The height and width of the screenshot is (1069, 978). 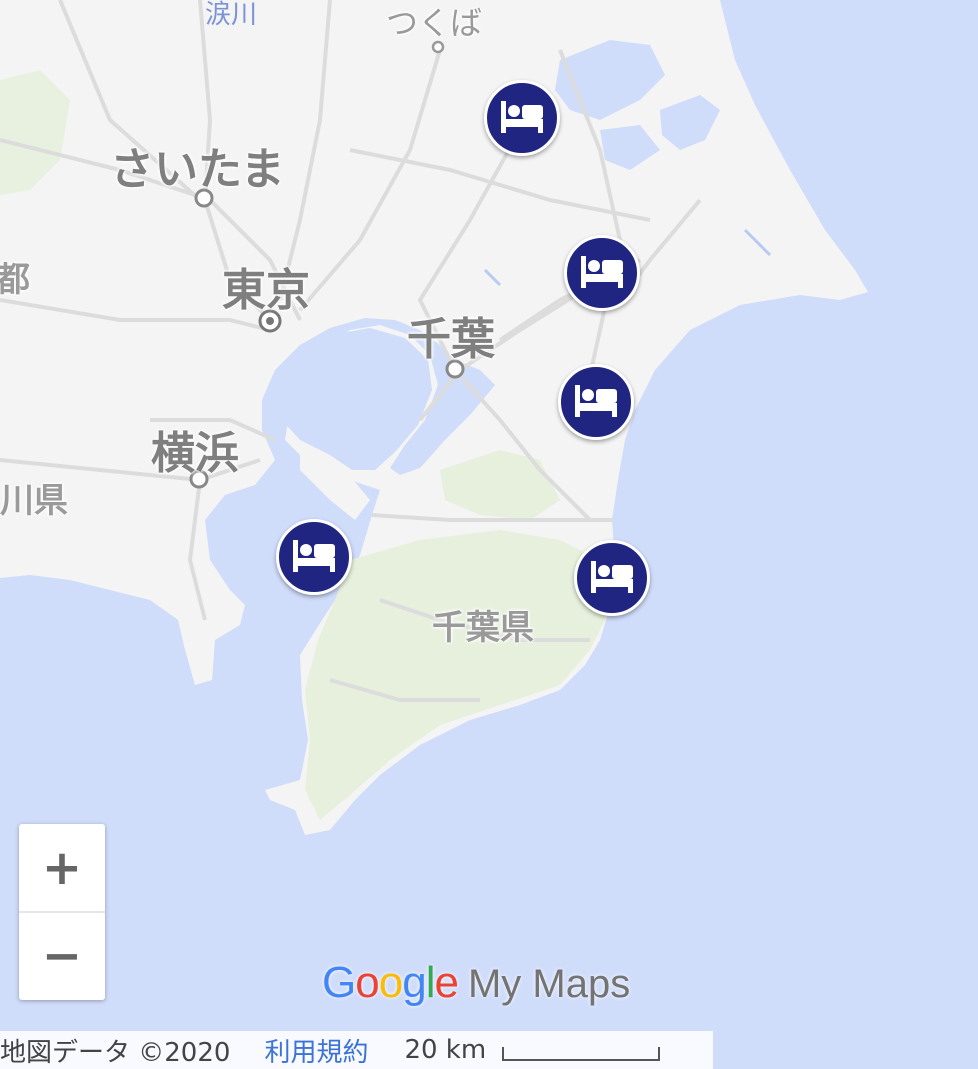 I want to click on pref-label-kanagawa: 川県, so click(x=34, y=501).